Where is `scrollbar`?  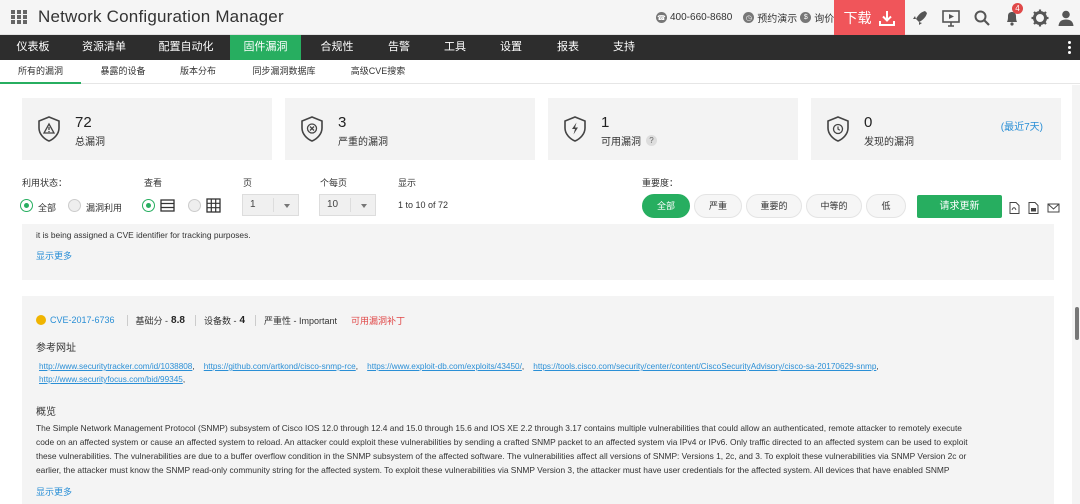 scrollbar is located at coordinates (1076, 294).